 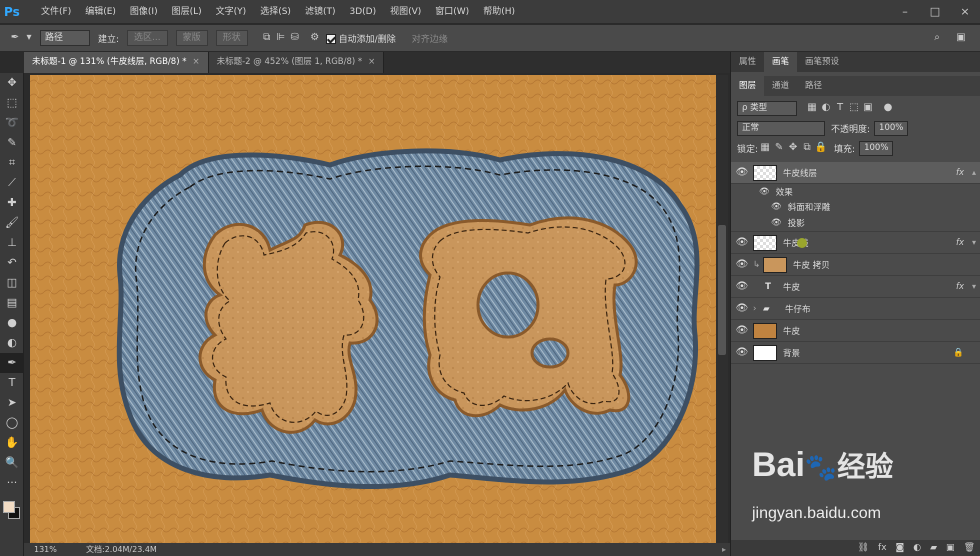 I want to click on vertical-scrollbar, so click(x=722, y=309).